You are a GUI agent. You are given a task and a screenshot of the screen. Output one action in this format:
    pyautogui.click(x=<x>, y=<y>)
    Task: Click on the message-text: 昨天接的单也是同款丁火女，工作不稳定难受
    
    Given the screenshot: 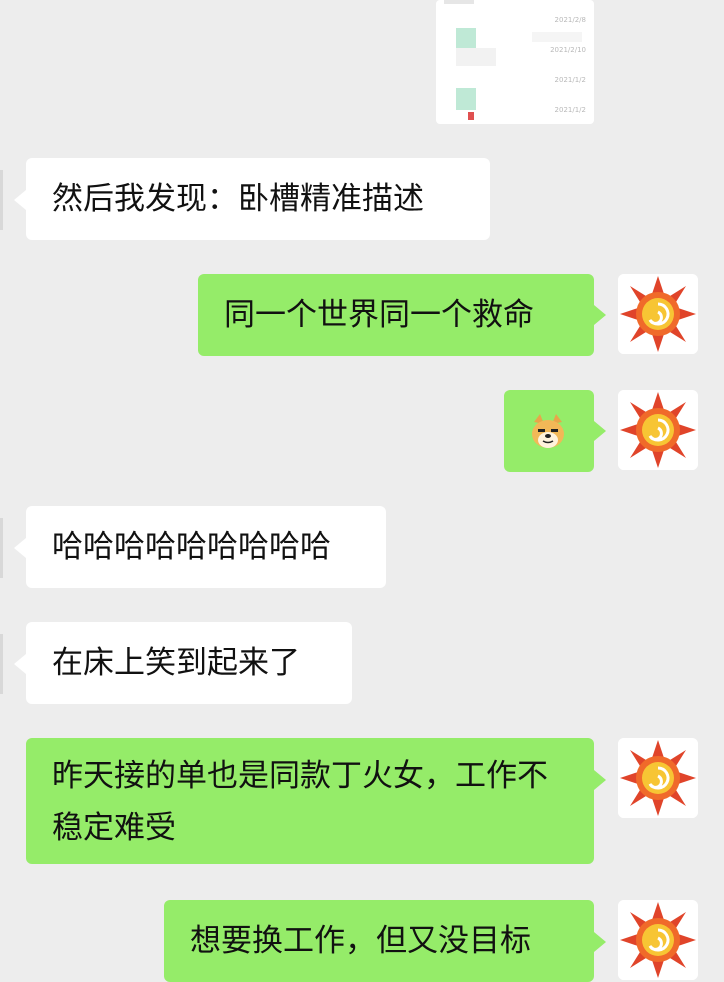 What is the action you would take?
    pyautogui.click(x=300, y=802)
    